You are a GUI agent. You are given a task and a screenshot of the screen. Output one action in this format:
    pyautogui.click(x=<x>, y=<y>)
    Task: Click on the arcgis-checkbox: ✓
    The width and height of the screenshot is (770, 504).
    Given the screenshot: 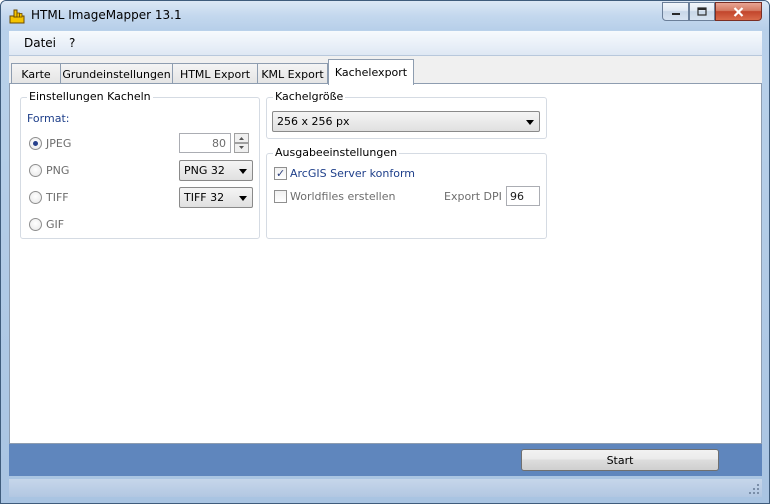 What is the action you would take?
    pyautogui.click(x=280, y=173)
    